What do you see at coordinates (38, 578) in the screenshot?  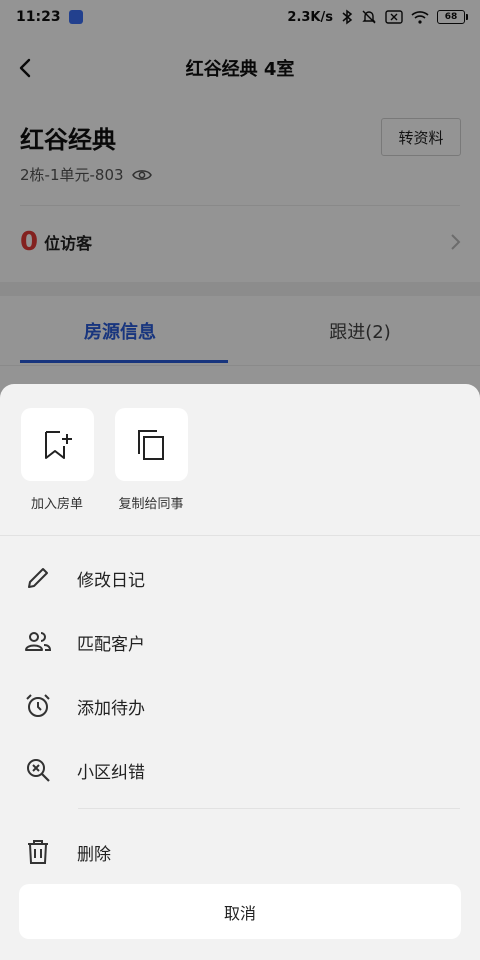 I see `pencil-icon` at bounding box center [38, 578].